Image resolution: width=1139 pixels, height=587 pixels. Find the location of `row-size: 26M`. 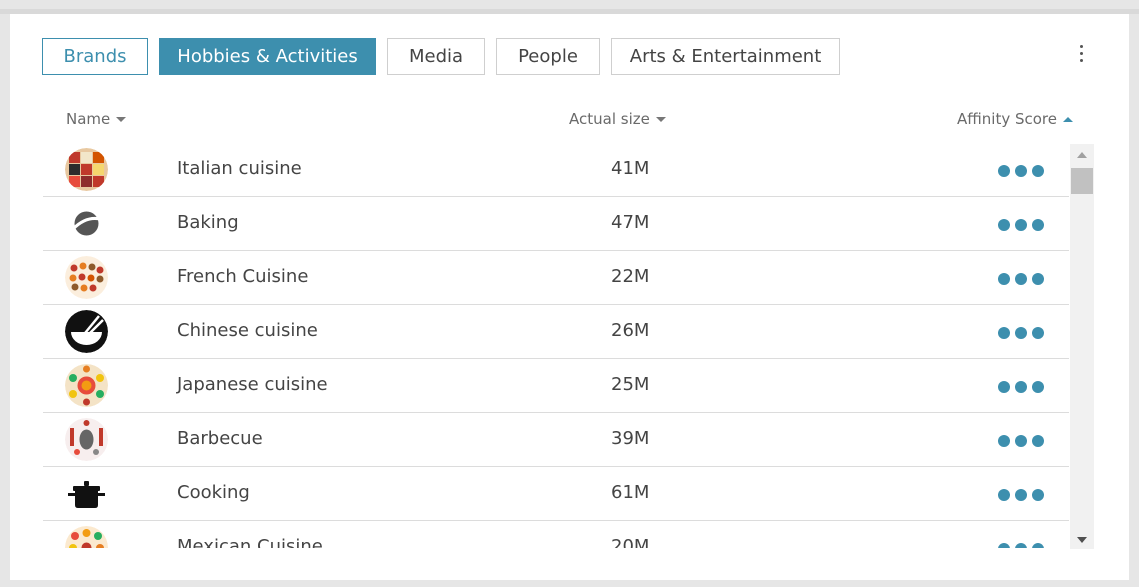

row-size: 26M is located at coordinates (630, 330).